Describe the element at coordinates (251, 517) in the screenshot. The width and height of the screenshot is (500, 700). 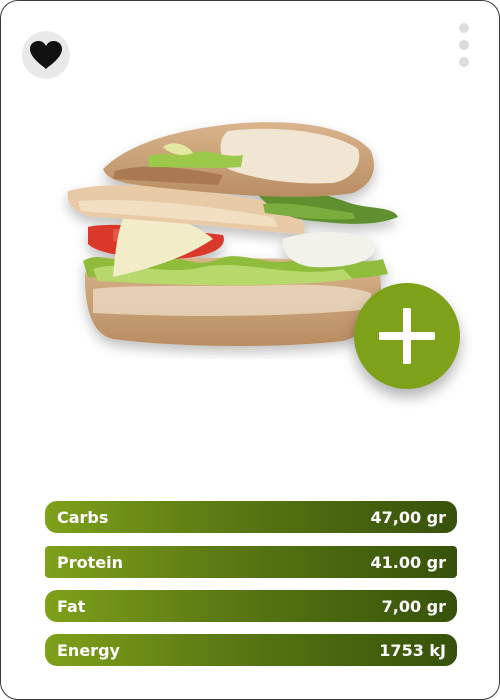
I see `nutrient-row-carbs: Carbs 47,00 gr` at that location.